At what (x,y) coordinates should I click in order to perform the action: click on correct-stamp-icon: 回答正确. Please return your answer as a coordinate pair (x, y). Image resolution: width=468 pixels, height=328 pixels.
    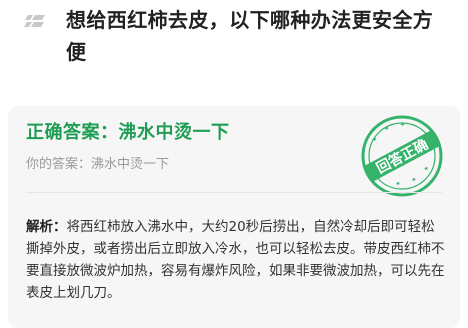
    Looking at the image, I should click on (402, 156).